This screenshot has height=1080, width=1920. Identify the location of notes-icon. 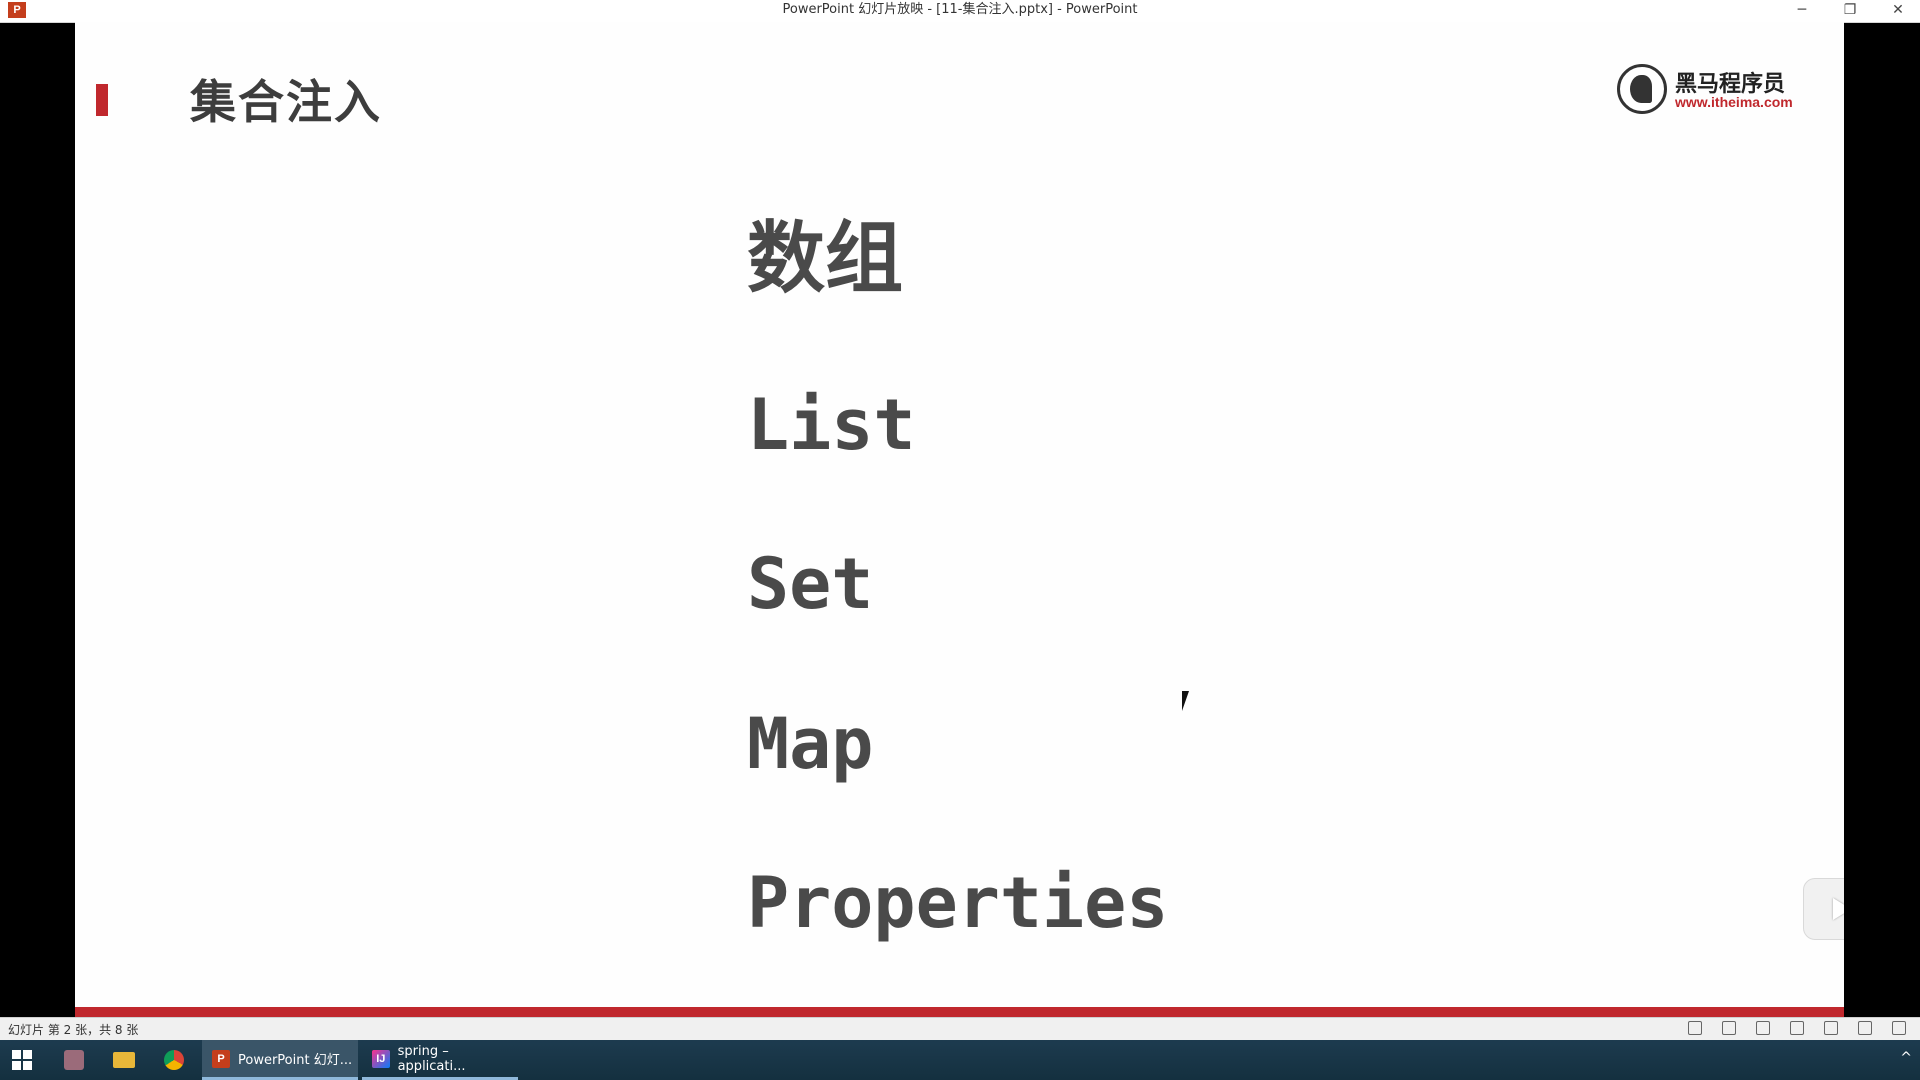
(1797, 1028).